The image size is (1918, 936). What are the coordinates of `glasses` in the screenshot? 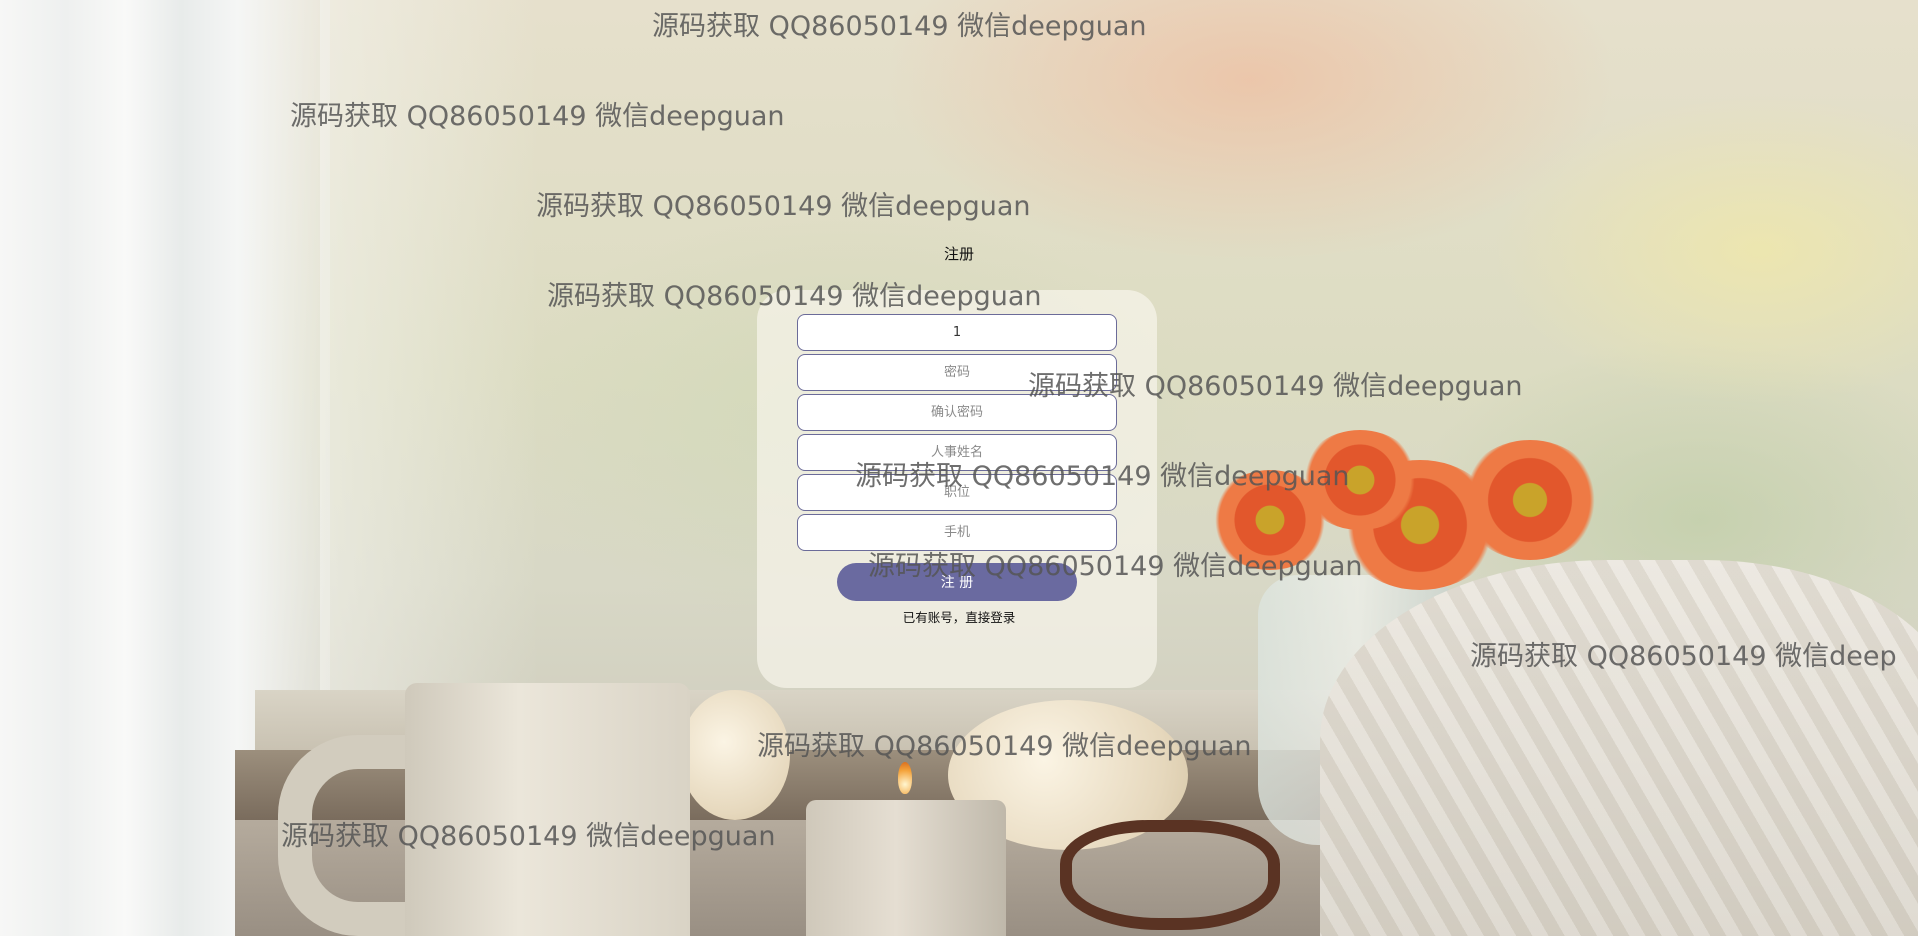 It's located at (1170, 875).